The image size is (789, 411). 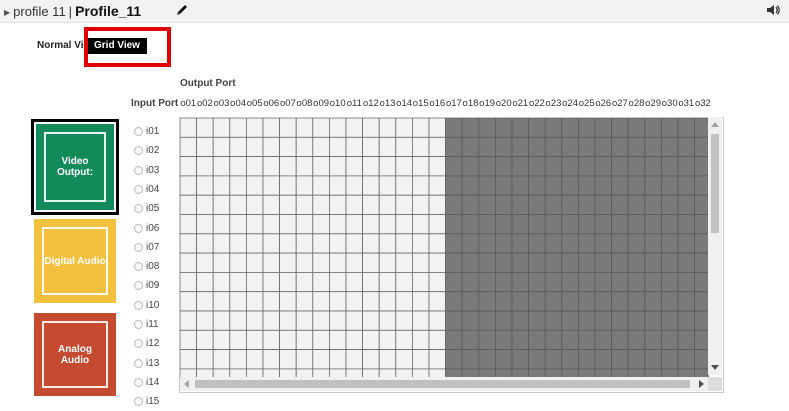 What do you see at coordinates (437, 185) in the screenshot?
I see `grid-cell-i04-o16` at bounding box center [437, 185].